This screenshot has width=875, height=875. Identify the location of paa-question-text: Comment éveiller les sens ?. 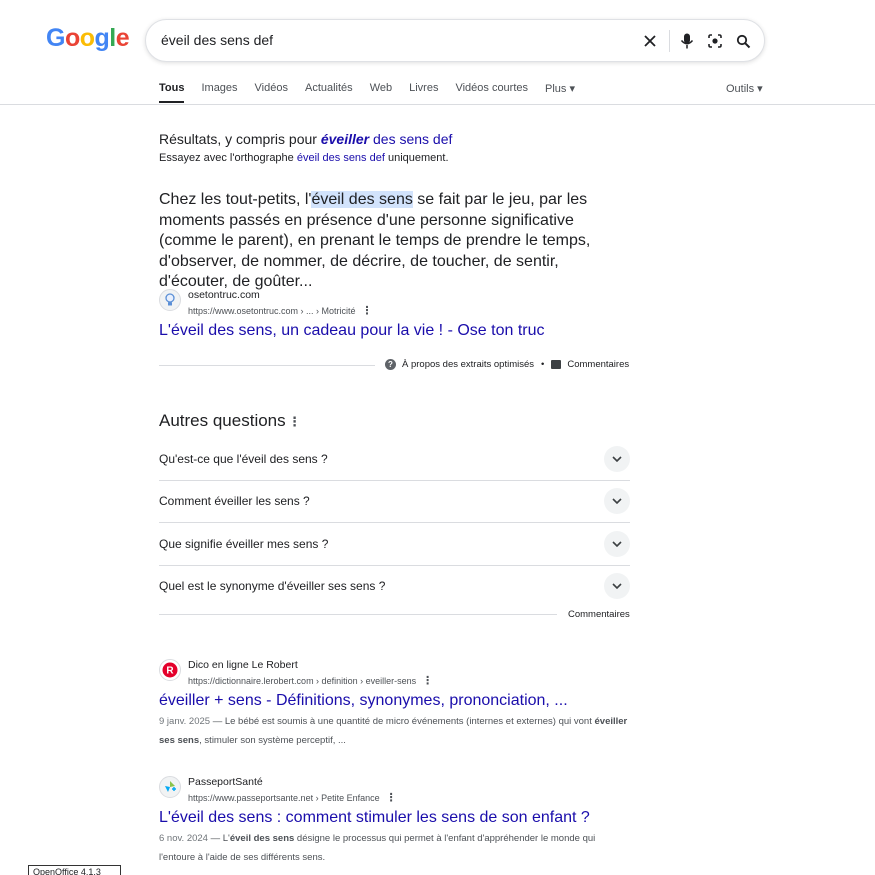
(234, 501).